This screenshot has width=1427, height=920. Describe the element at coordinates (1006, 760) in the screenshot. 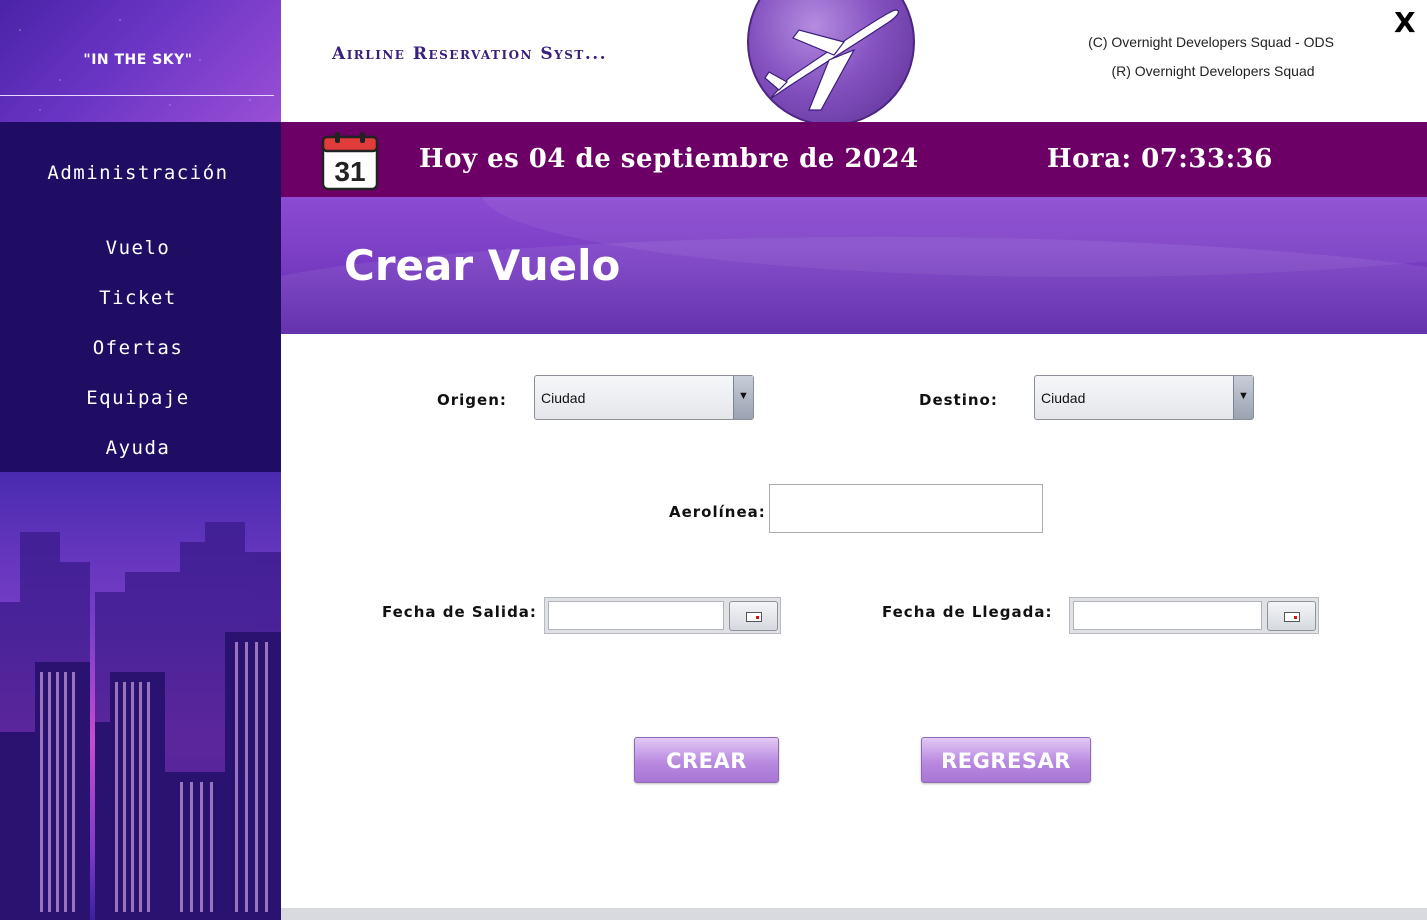

I see `back-button: REGRESAR` at that location.